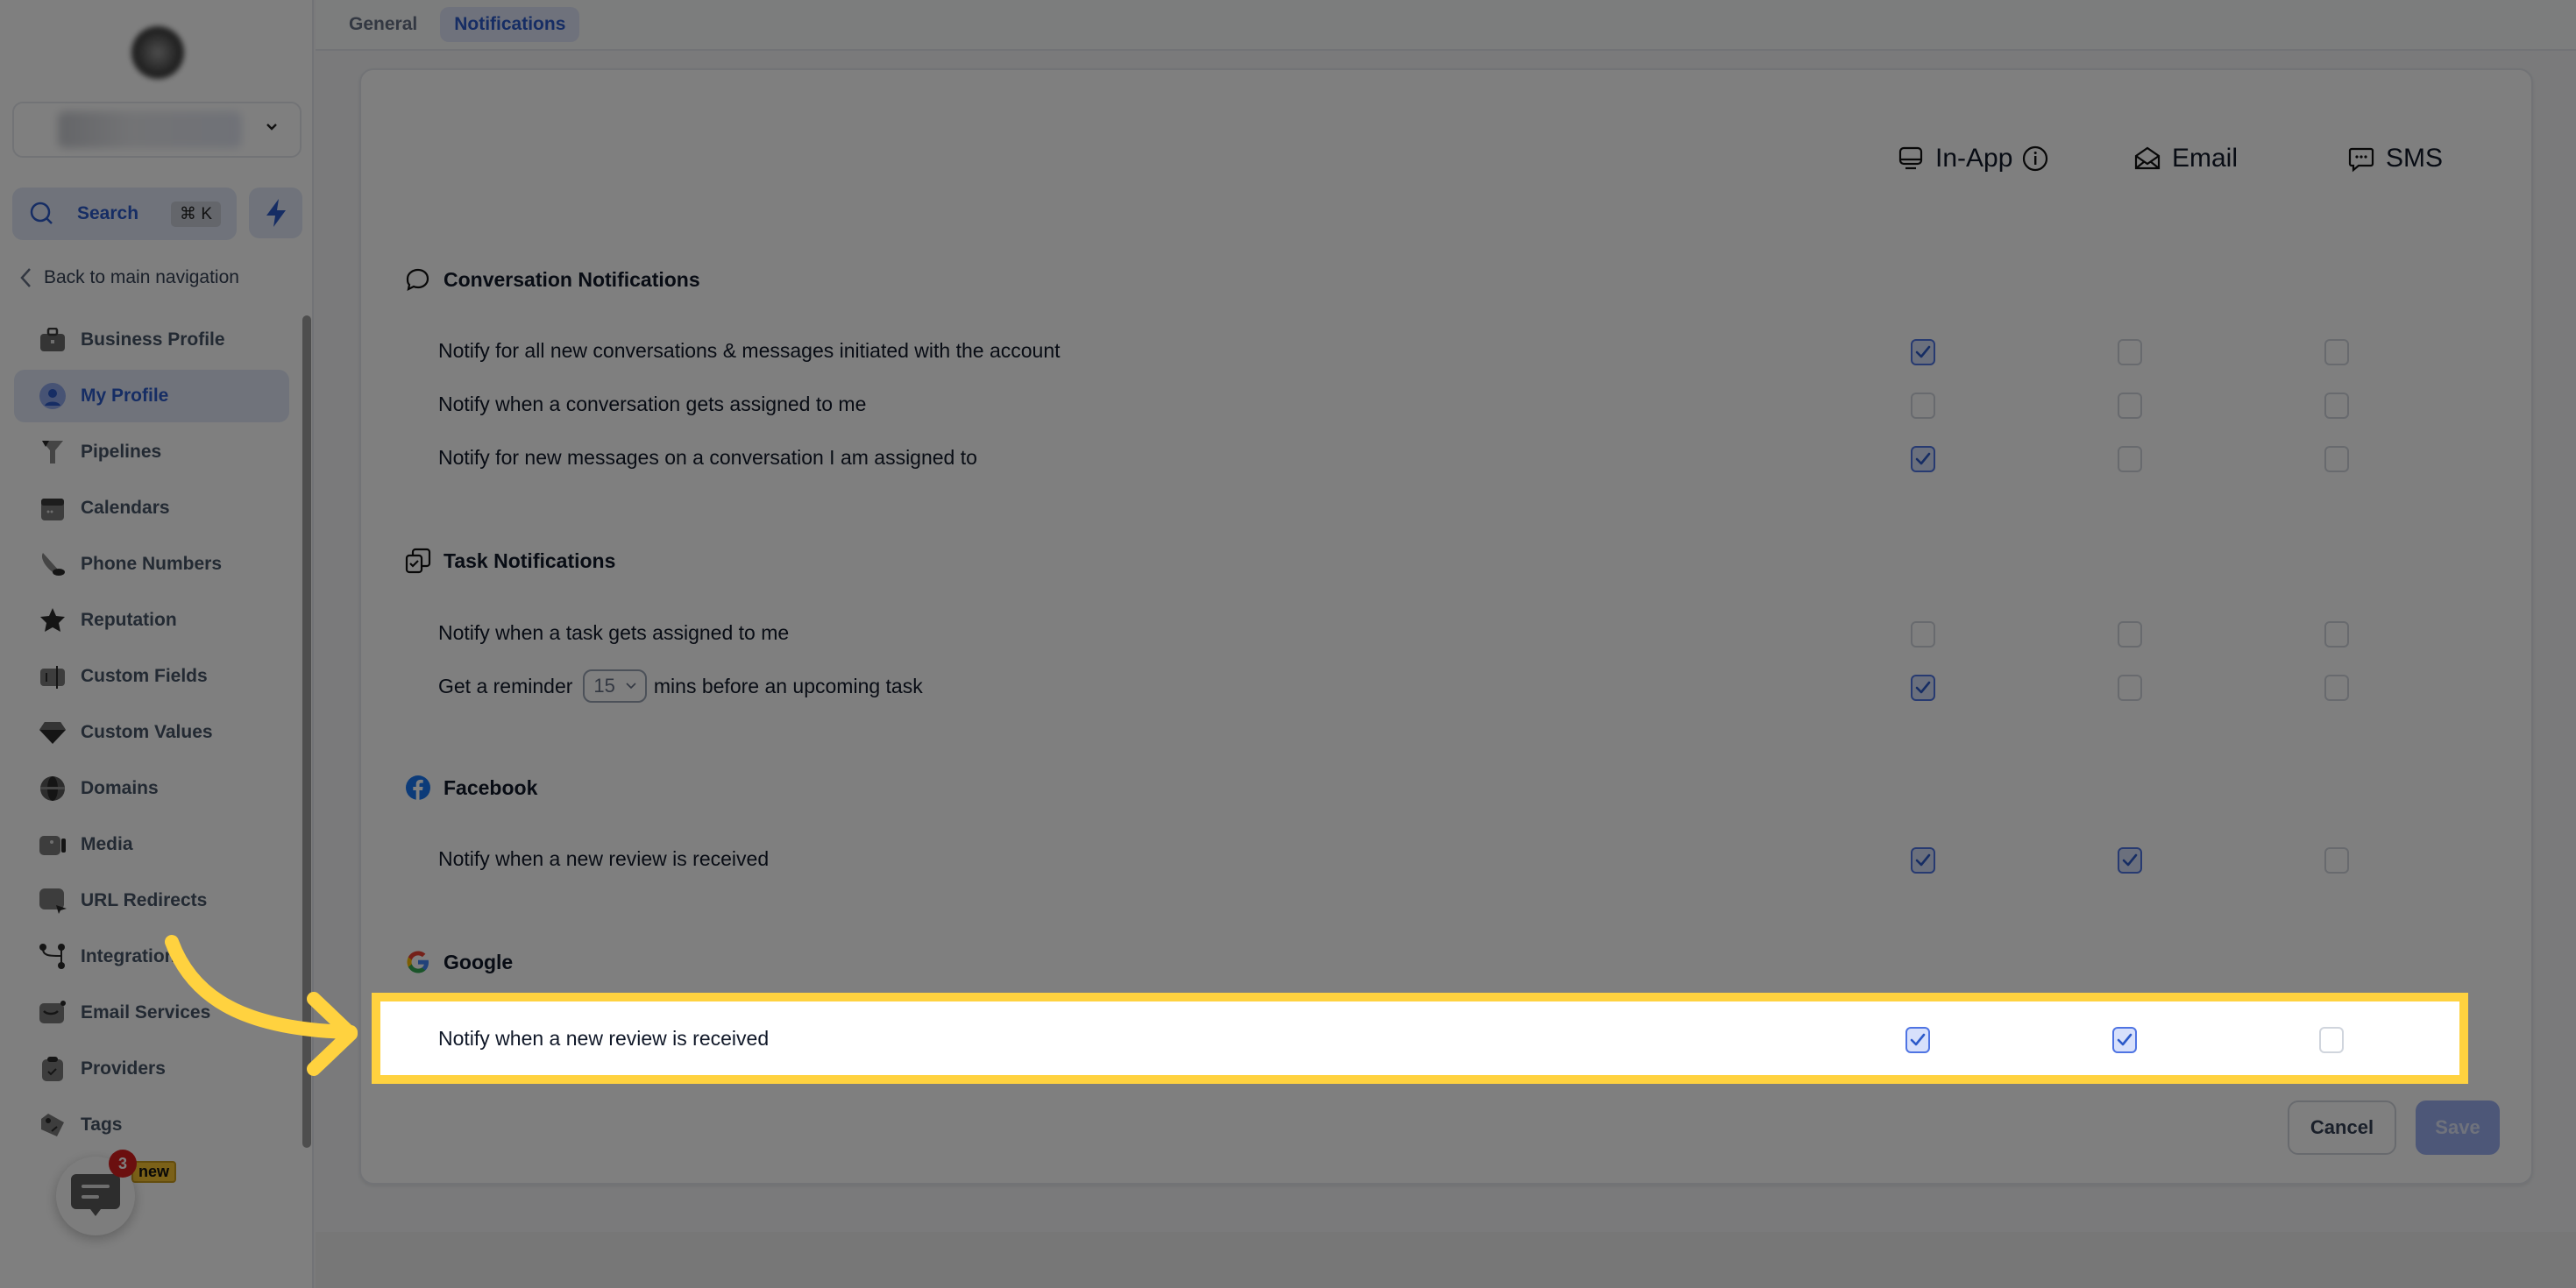 This screenshot has width=2576, height=1288. What do you see at coordinates (128, 277) in the screenshot?
I see `back-to-main-navigation-link: Back to main navigation` at bounding box center [128, 277].